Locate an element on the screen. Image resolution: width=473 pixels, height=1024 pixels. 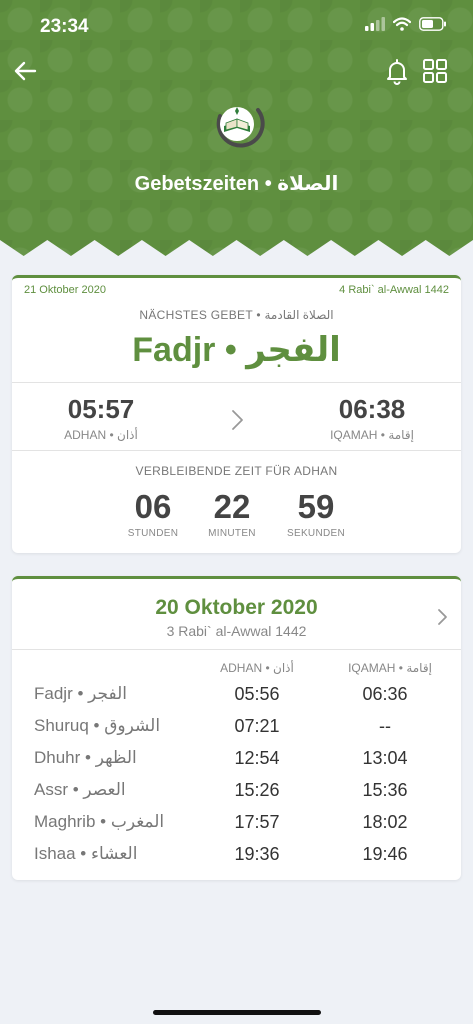
status-time: 23:34 is located at coordinates (64, 26).